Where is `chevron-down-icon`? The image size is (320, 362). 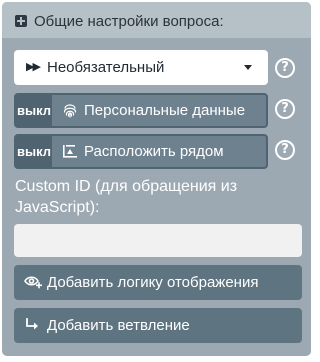 chevron-down-icon is located at coordinates (248, 67).